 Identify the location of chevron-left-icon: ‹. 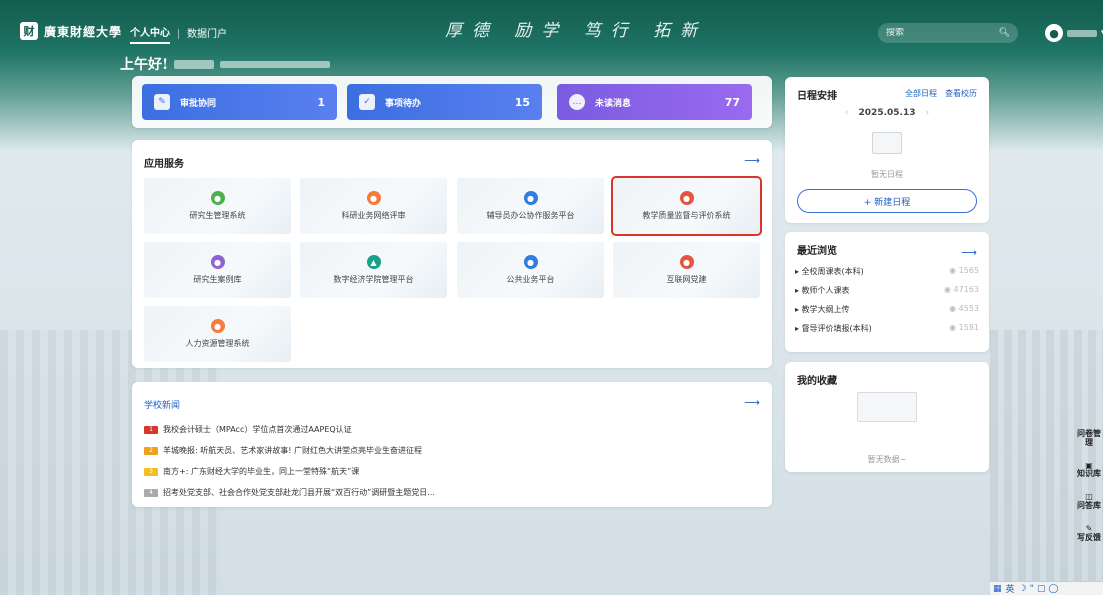
(847, 113).